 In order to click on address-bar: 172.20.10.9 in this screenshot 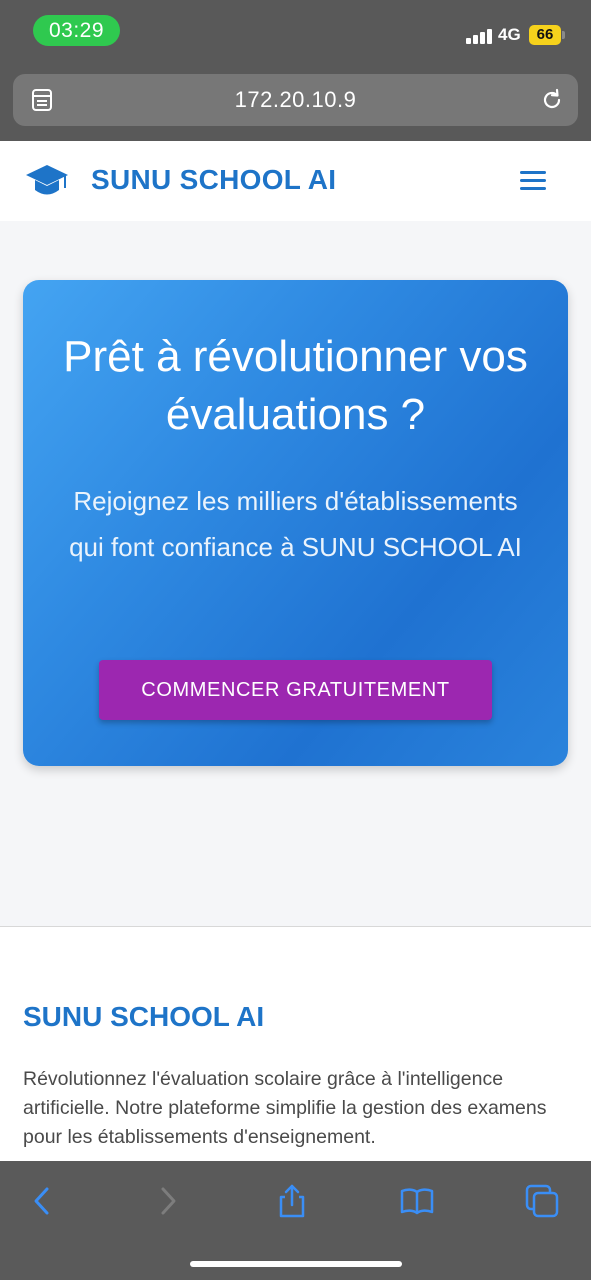, I will do `click(295, 100)`.